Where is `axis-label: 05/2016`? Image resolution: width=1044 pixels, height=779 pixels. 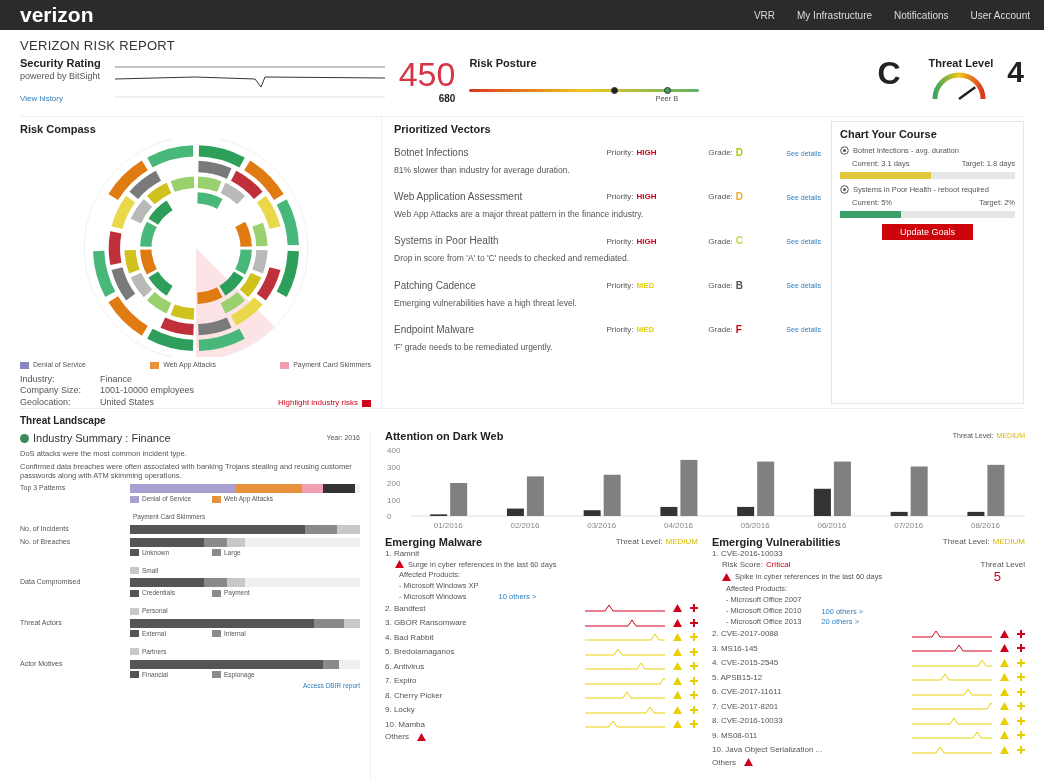
axis-label: 05/2016 is located at coordinates (755, 525).